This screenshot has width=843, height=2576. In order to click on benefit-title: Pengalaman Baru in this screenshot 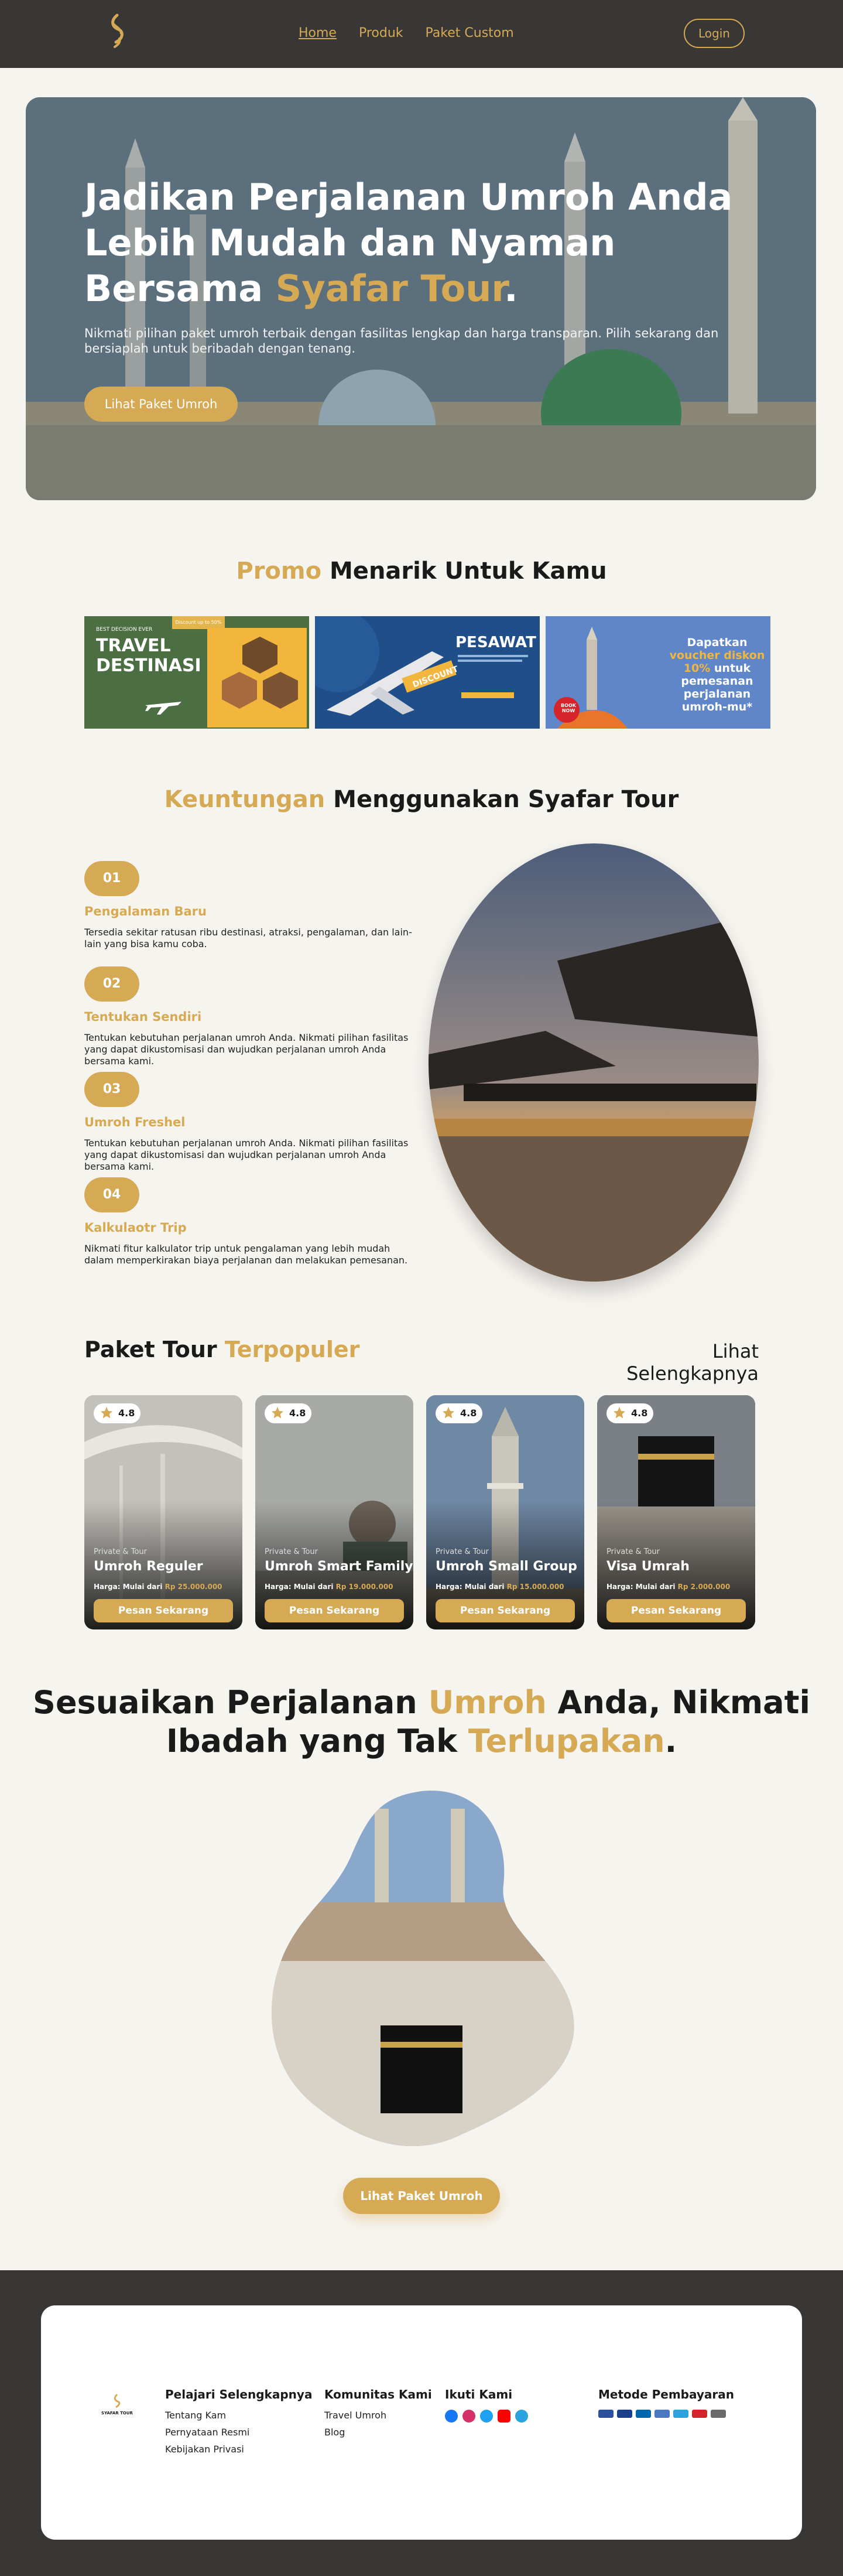, I will do `click(145, 911)`.